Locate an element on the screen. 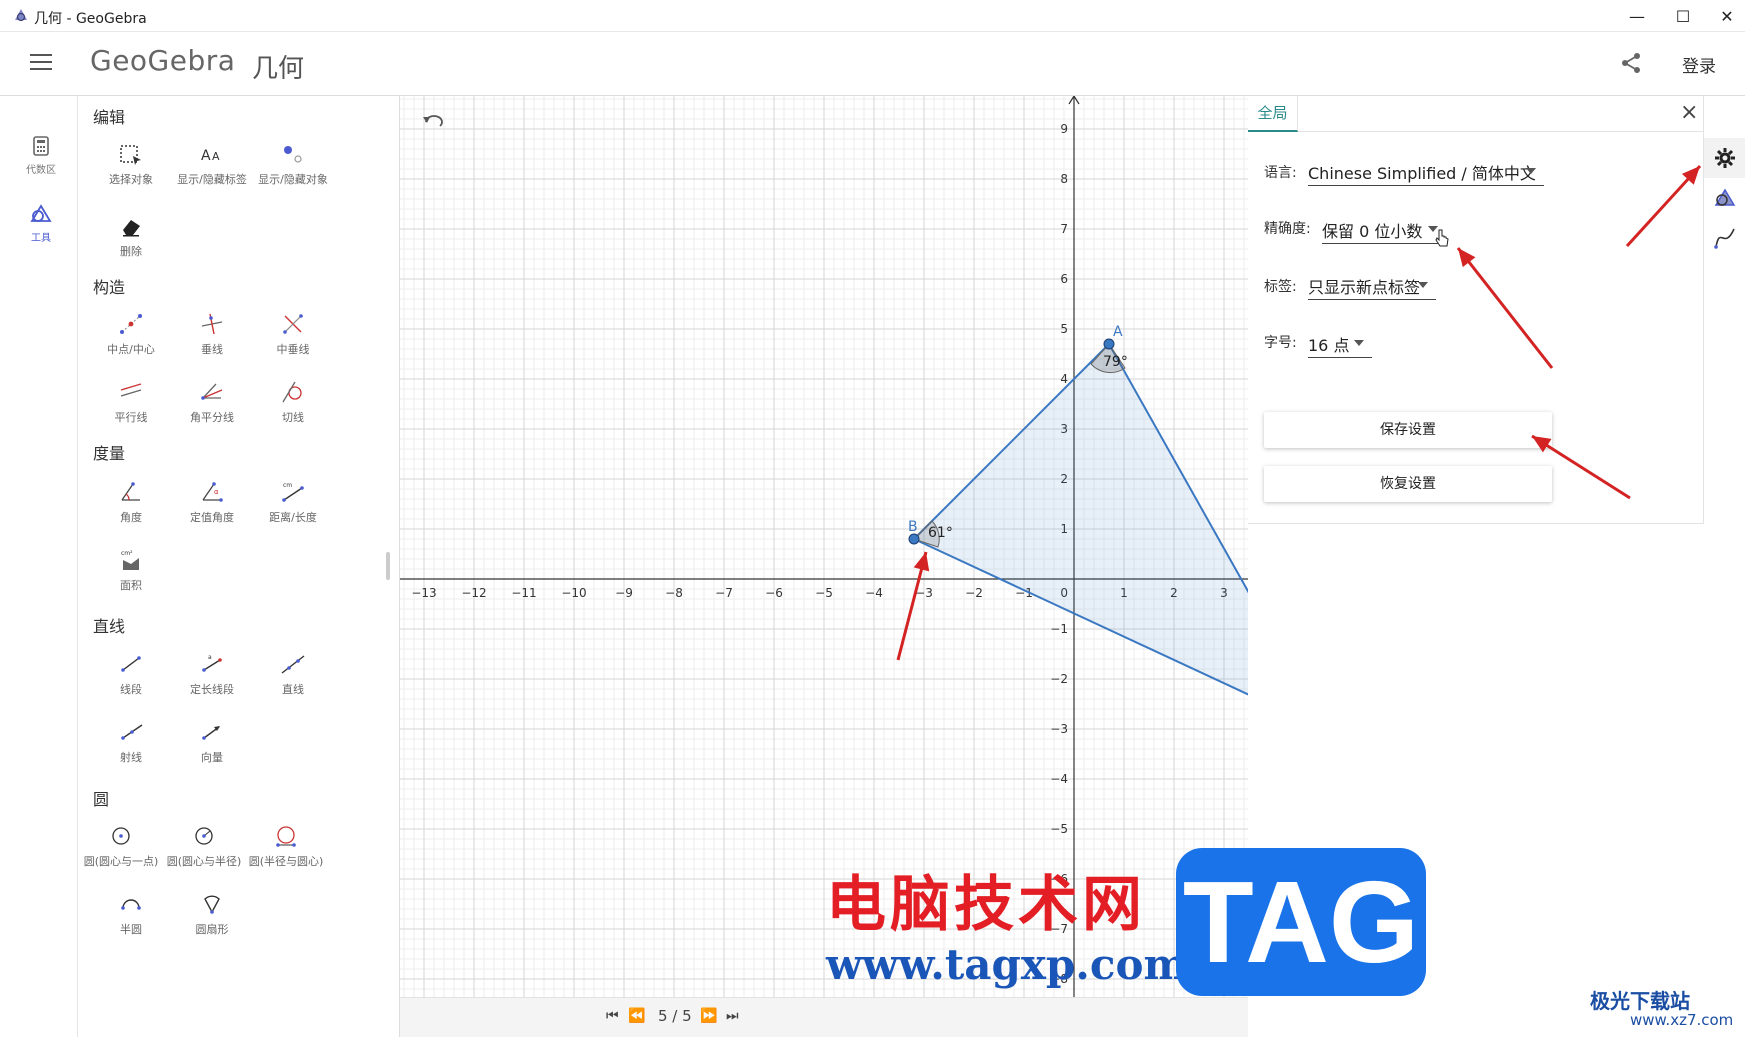  angle-icon is located at coordinates (130, 491).